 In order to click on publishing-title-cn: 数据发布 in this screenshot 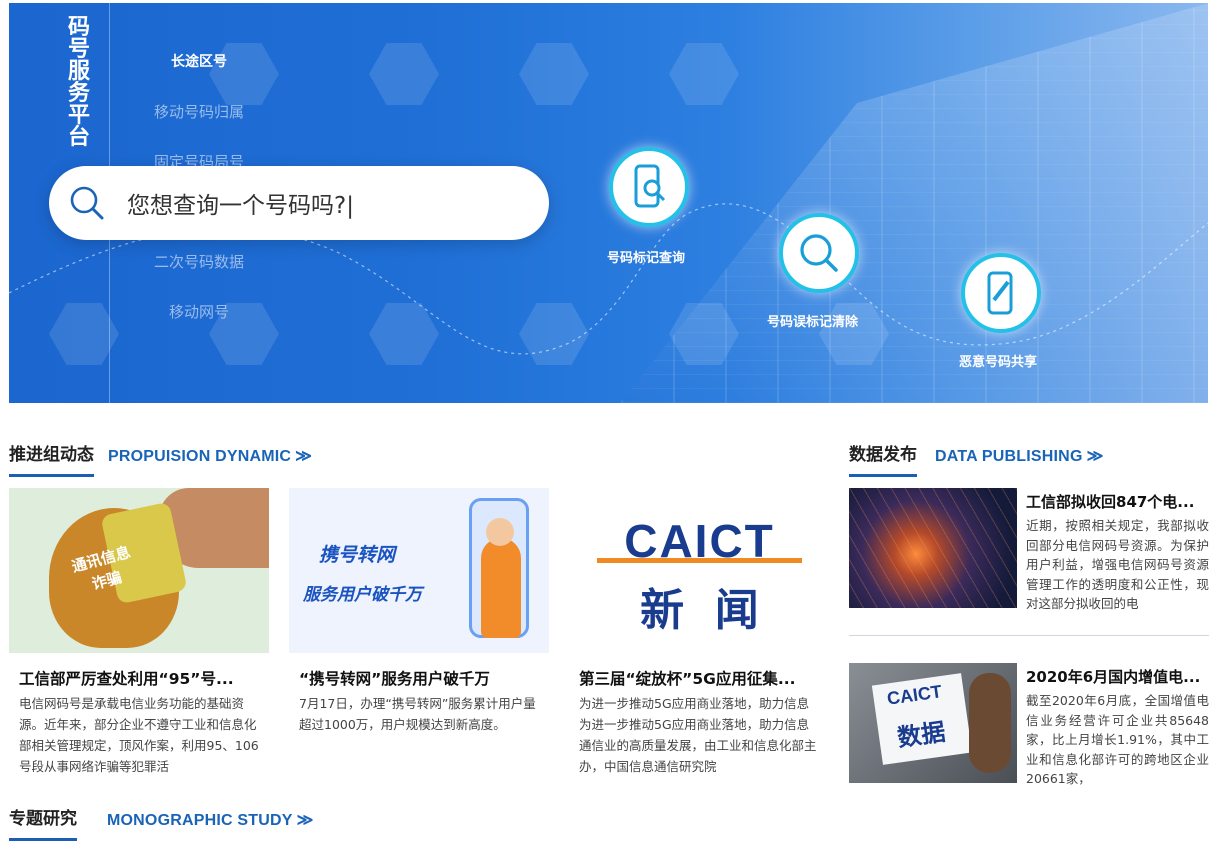, I will do `click(883, 458)`.